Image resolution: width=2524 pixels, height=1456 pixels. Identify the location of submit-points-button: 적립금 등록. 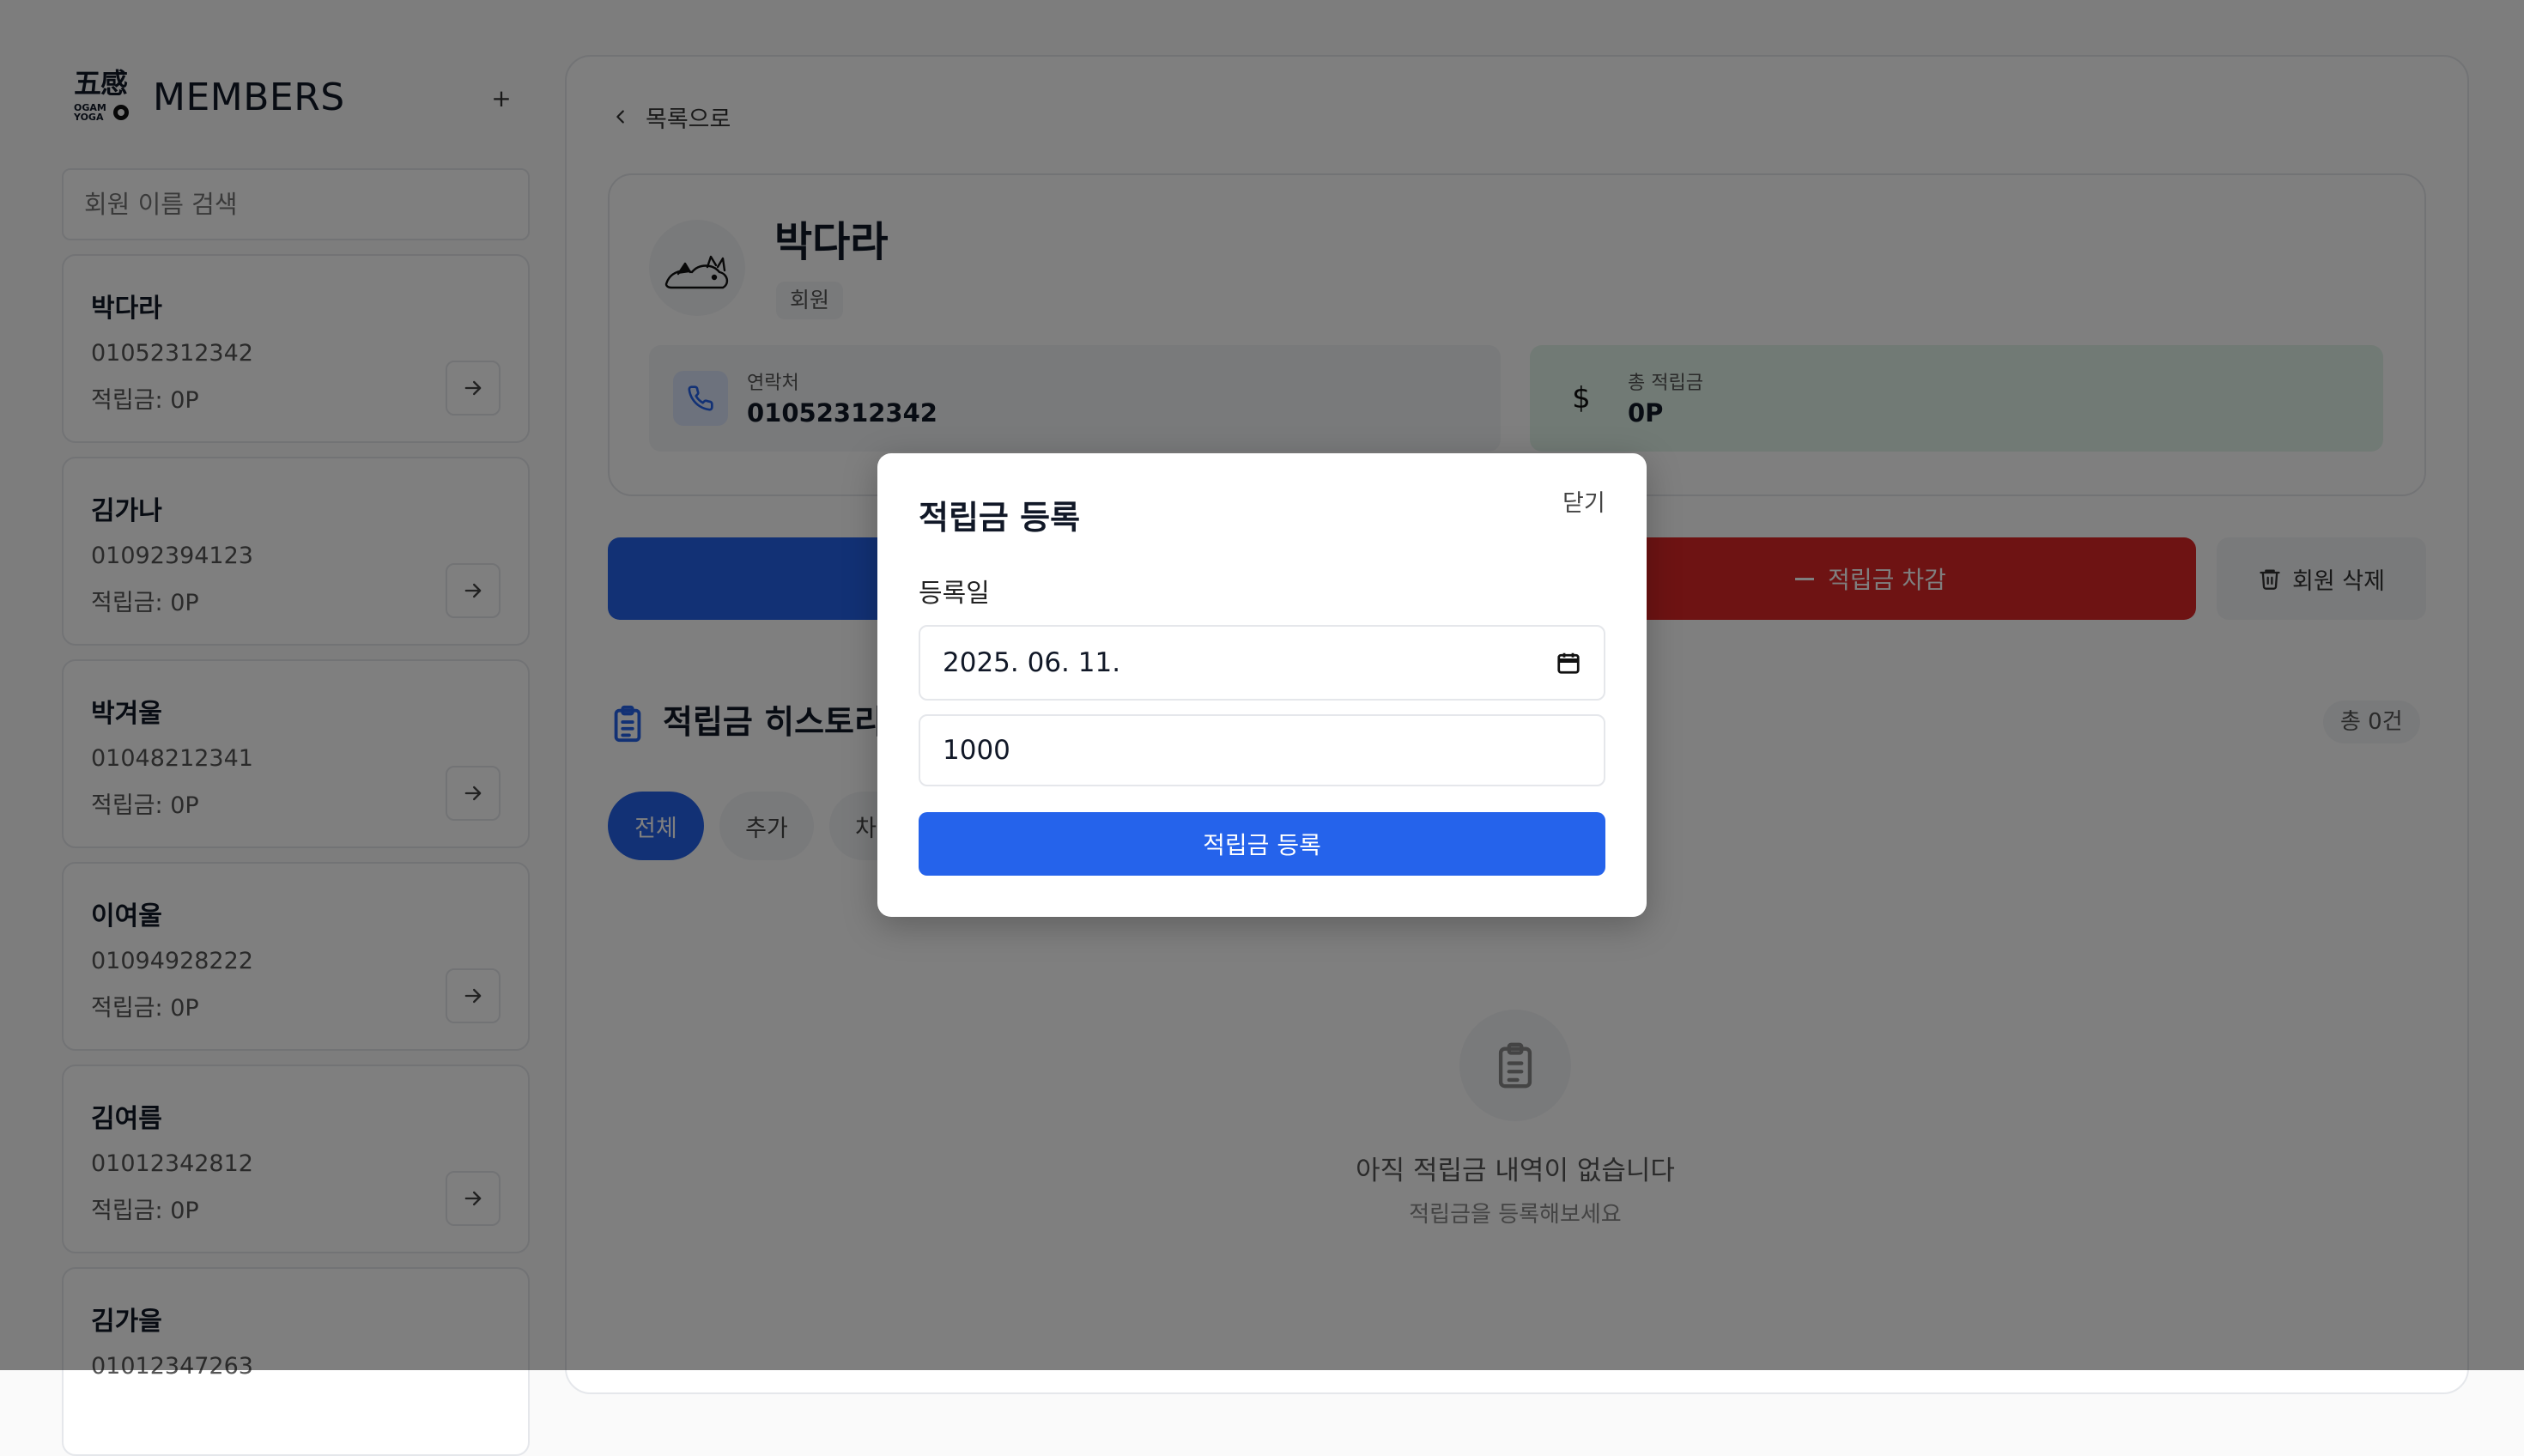
(1262, 844).